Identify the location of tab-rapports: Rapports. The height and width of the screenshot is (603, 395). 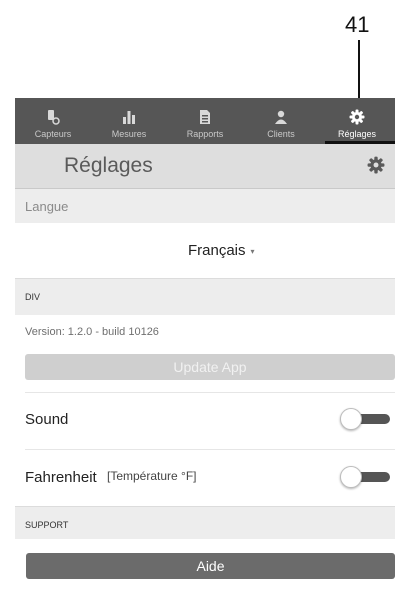
(205, 121).